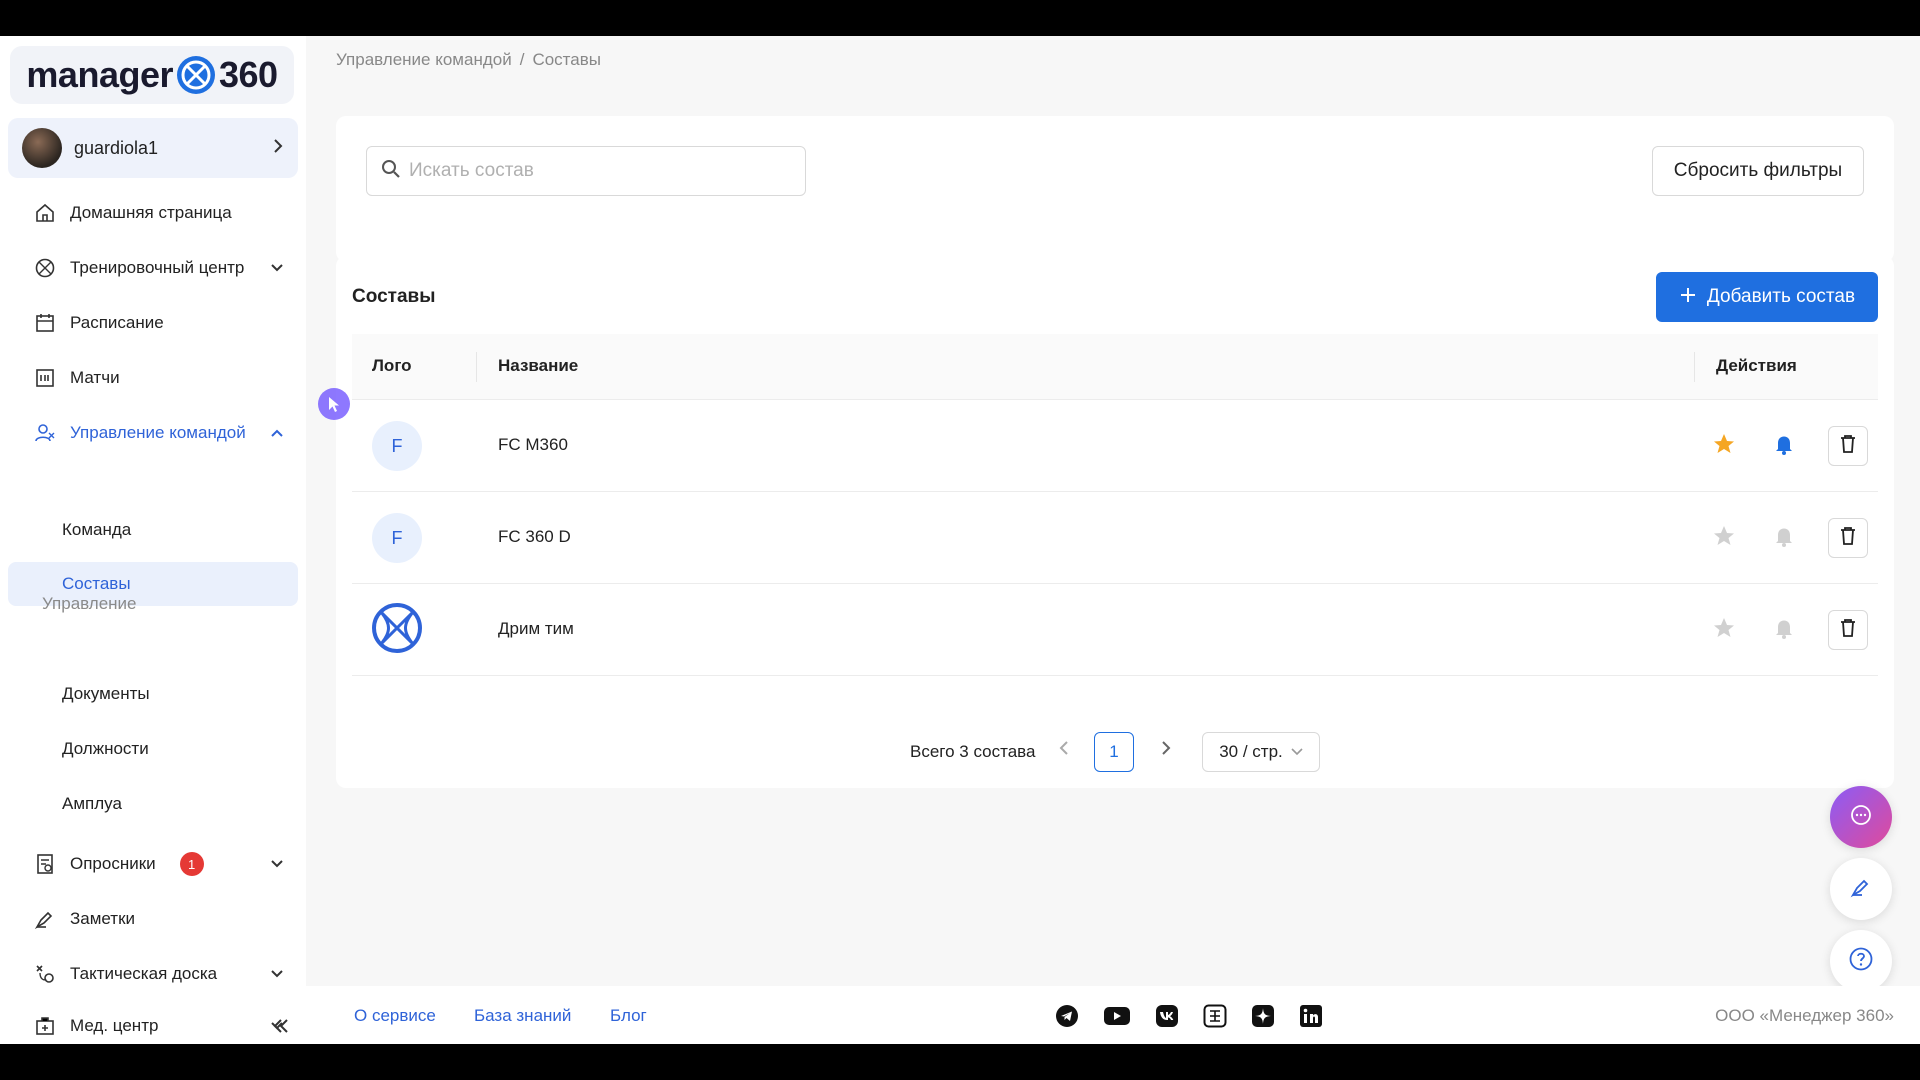 This screenshot has height=1080, width=1920. I want to click on sidebar-subitem-positions: Должности, so click(153, 749).